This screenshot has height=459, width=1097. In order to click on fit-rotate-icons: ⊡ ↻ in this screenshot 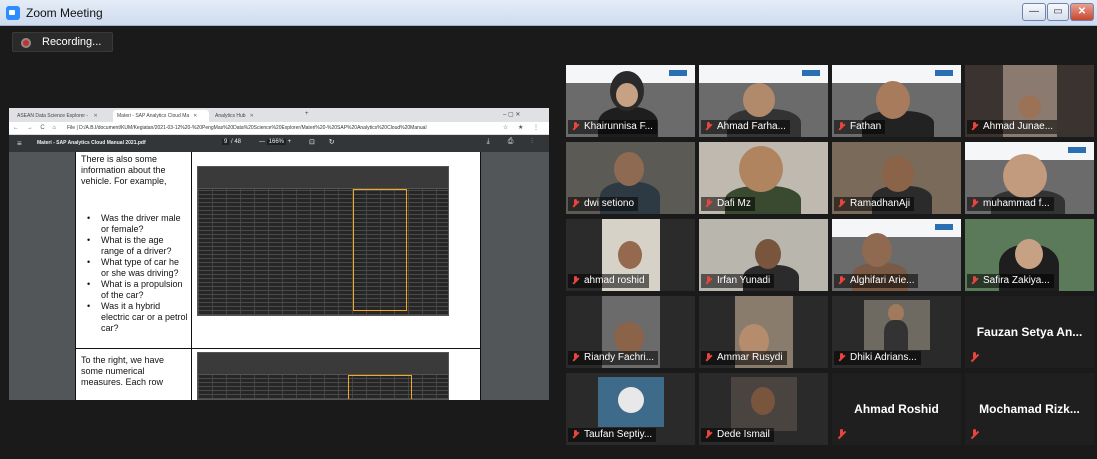, I will do `click(325, 142)`.